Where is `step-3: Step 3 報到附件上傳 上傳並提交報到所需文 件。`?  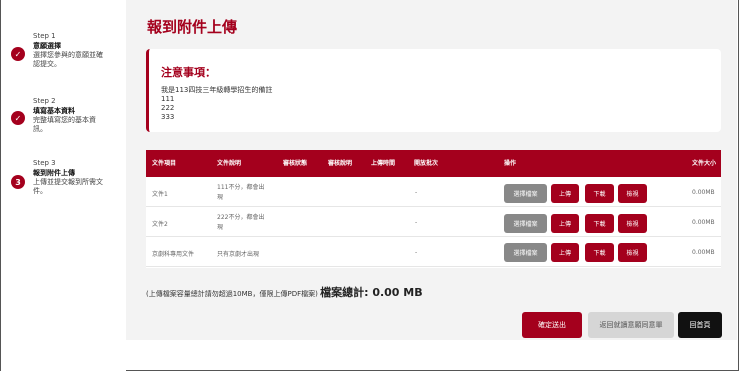 step-3: Step 3 報到附件上傳 上傳並提交報到所需文 件。 is located at coordinates (73, 177).